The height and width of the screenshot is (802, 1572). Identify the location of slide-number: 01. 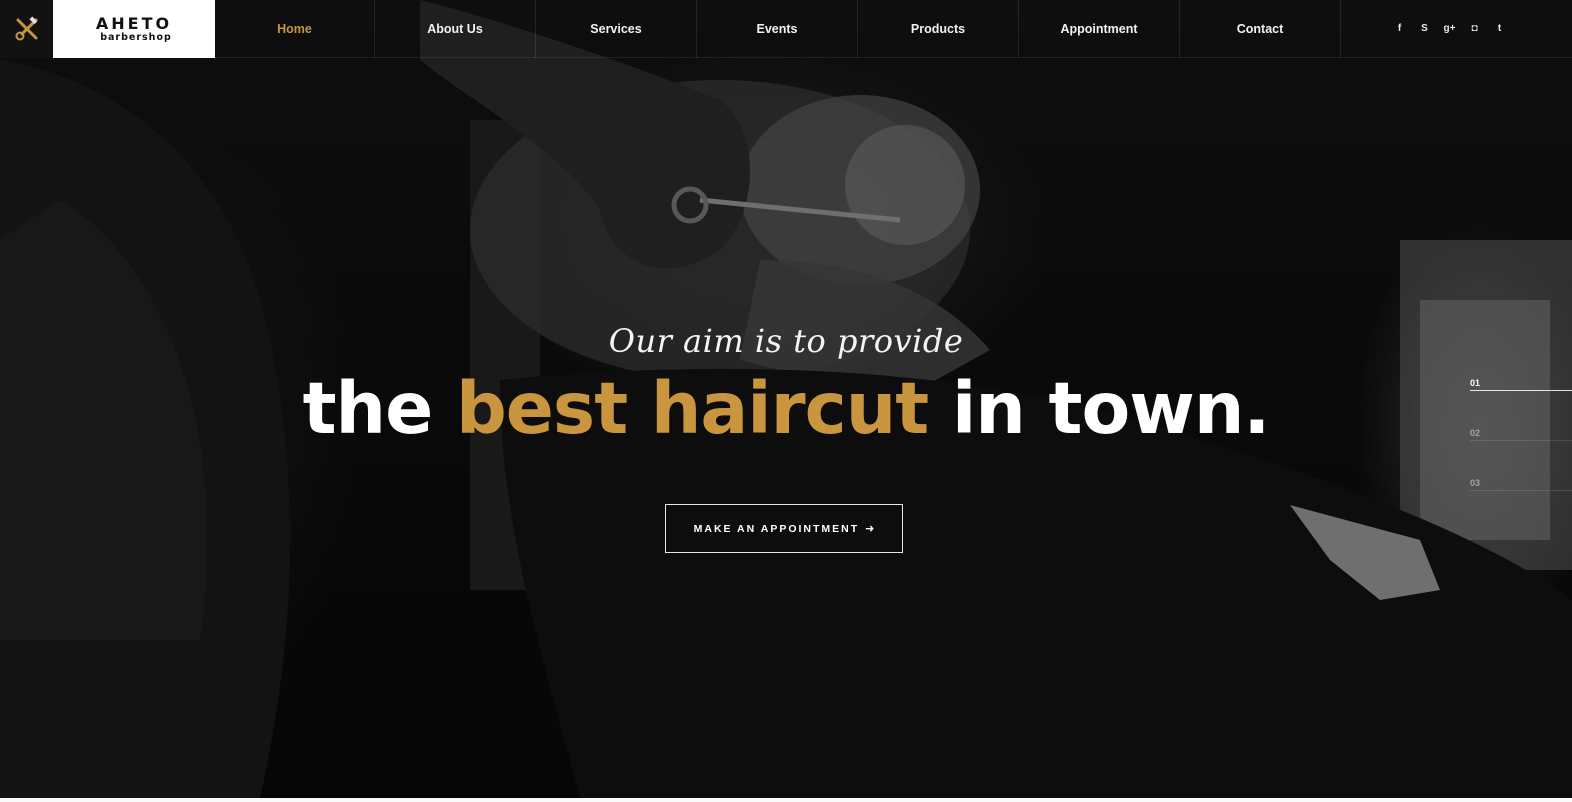
(1475, 383).